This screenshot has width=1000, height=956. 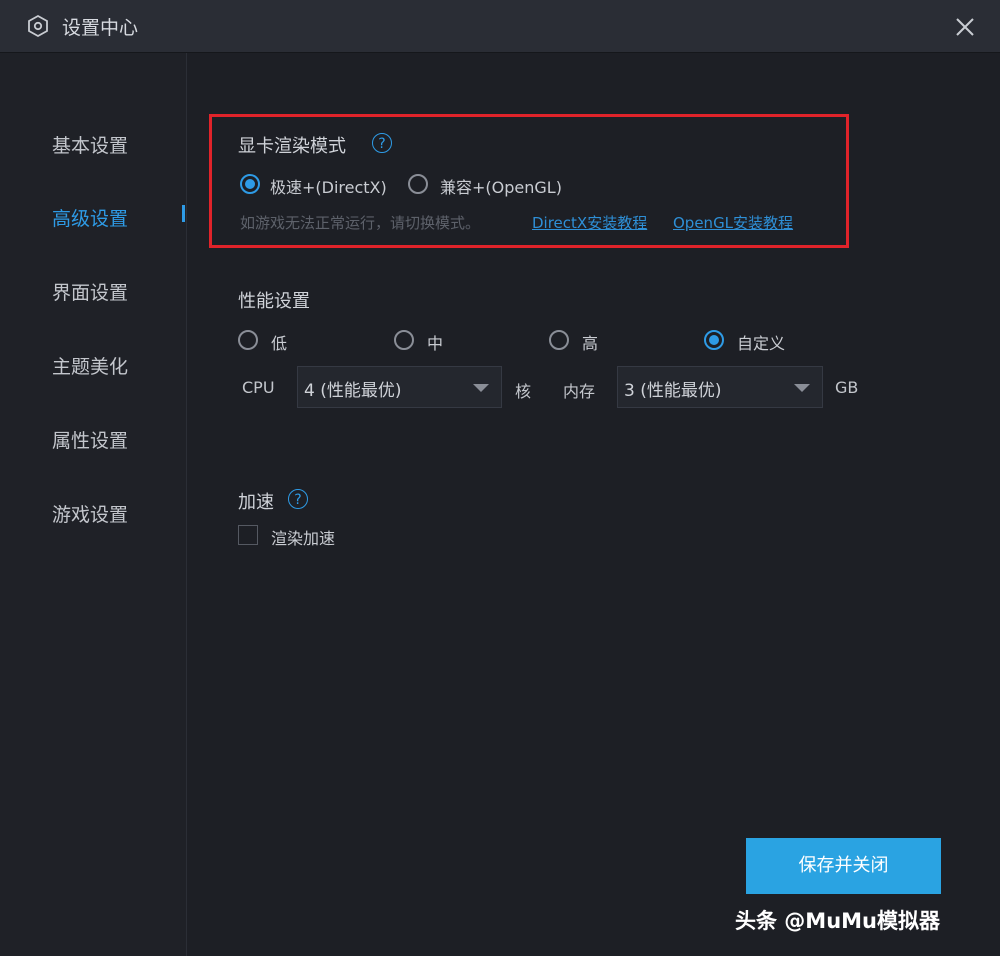 What do you see at coordinates (183, 213) in the screenshot?
I see `sidebar-active-indicator` at bounding box center [183, 213].